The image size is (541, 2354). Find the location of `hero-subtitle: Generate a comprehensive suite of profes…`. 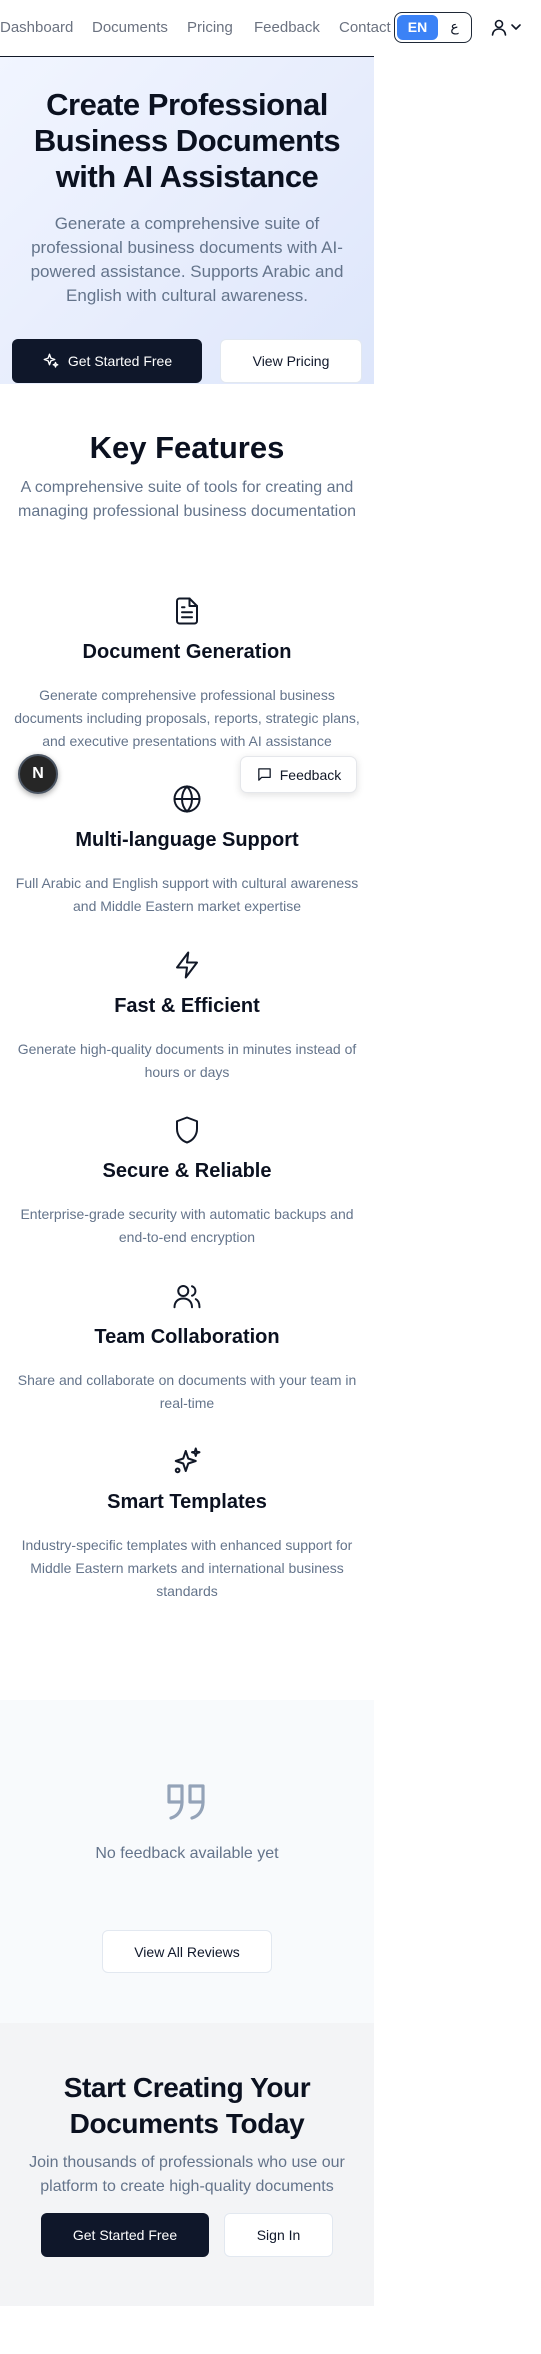

hero-subtitle: Generate a comprehensive suite of profes… is located at coordinates (187, 259).